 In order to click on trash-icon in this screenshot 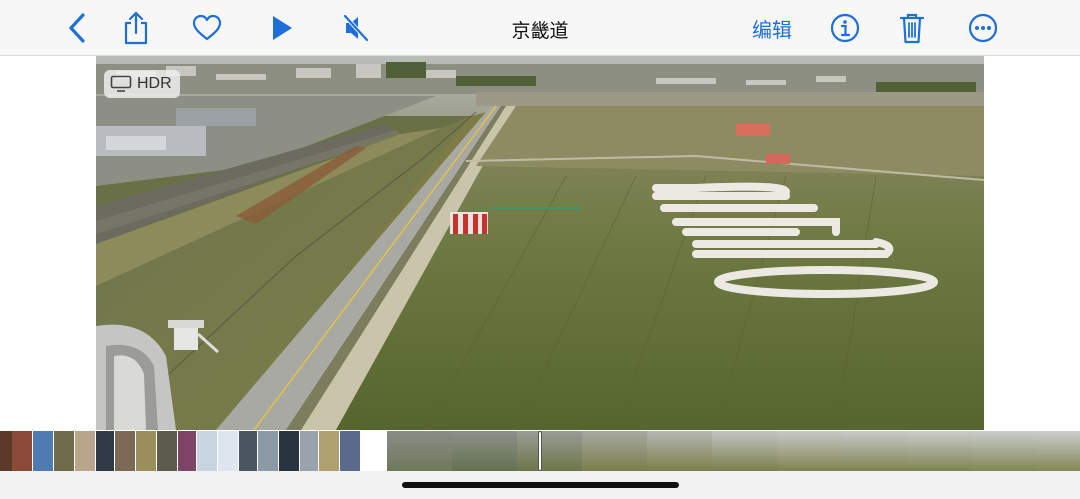, I will do `click(912, 28)`.